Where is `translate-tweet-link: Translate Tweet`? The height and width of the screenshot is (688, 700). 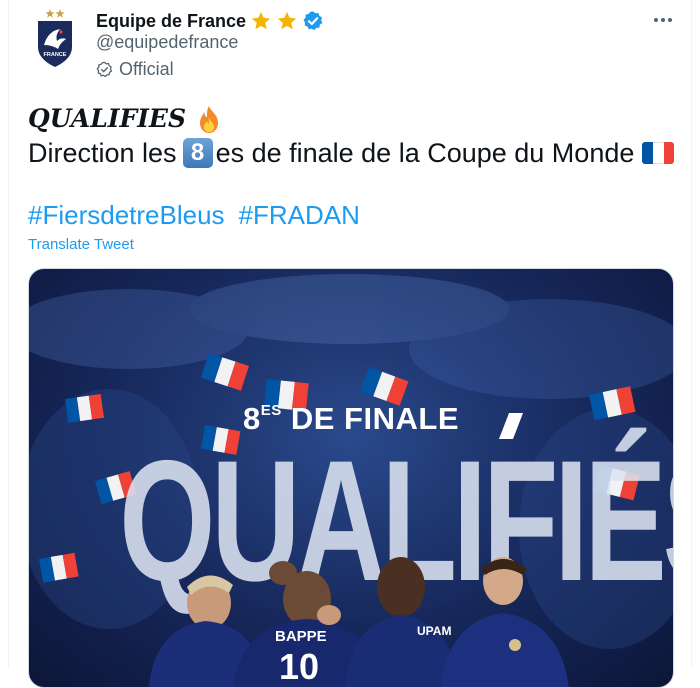 translate-tweet-link: Translate Tweet is located at coordinates (81, 244).